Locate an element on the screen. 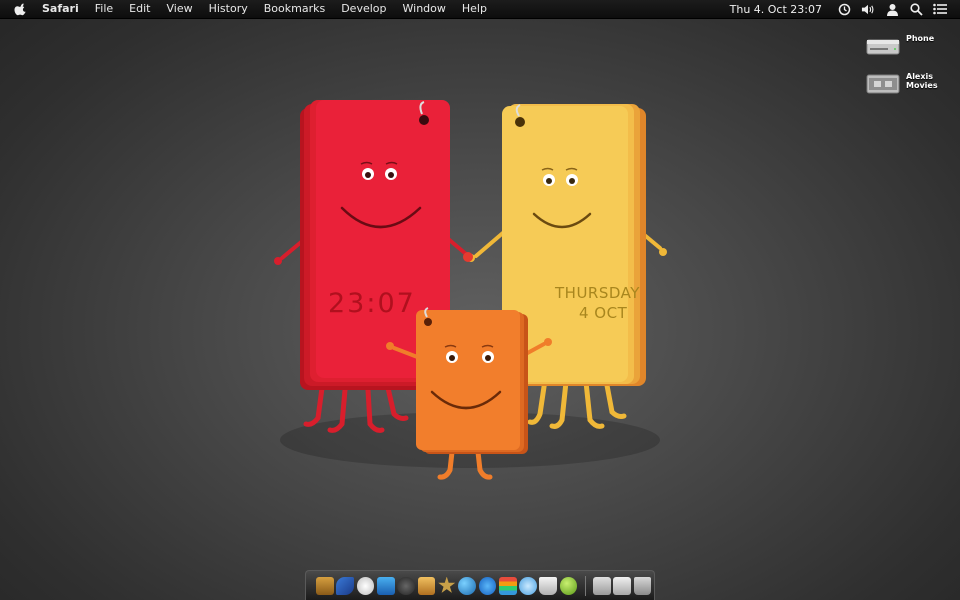 Image resolution: width=960 pixels, height=600 pixels. itunes-icon is located at coordinates (385, 585).